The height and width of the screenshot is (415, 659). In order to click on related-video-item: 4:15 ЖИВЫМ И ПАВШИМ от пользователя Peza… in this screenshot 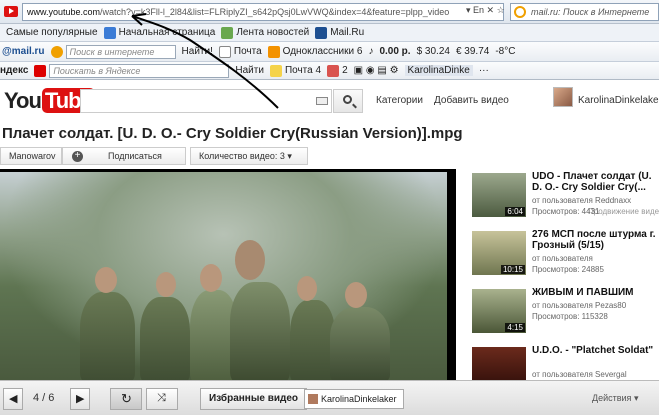, I will do `click(564, 313)`.